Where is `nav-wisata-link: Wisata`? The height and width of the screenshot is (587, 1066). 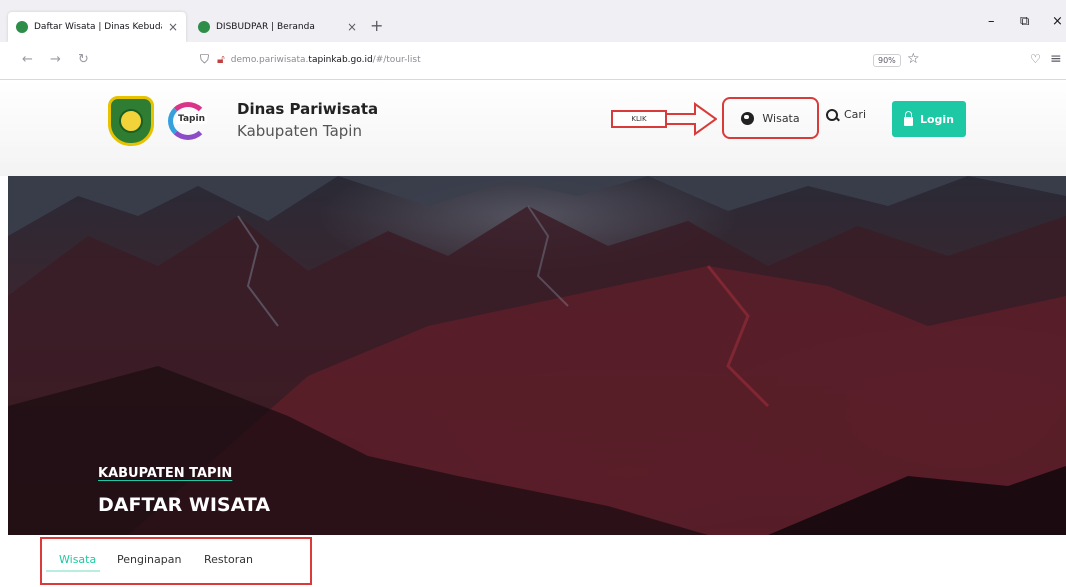
nav-wisata-link: Wisata is located at coordinates (770, 118).